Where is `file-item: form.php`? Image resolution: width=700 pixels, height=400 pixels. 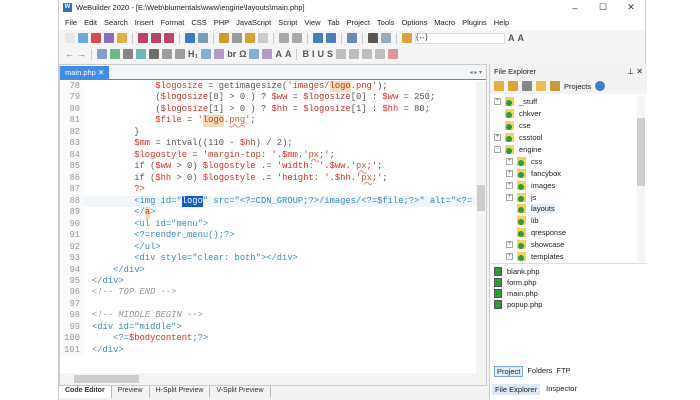
file-item: form.php is located at coordinates (568, 282).